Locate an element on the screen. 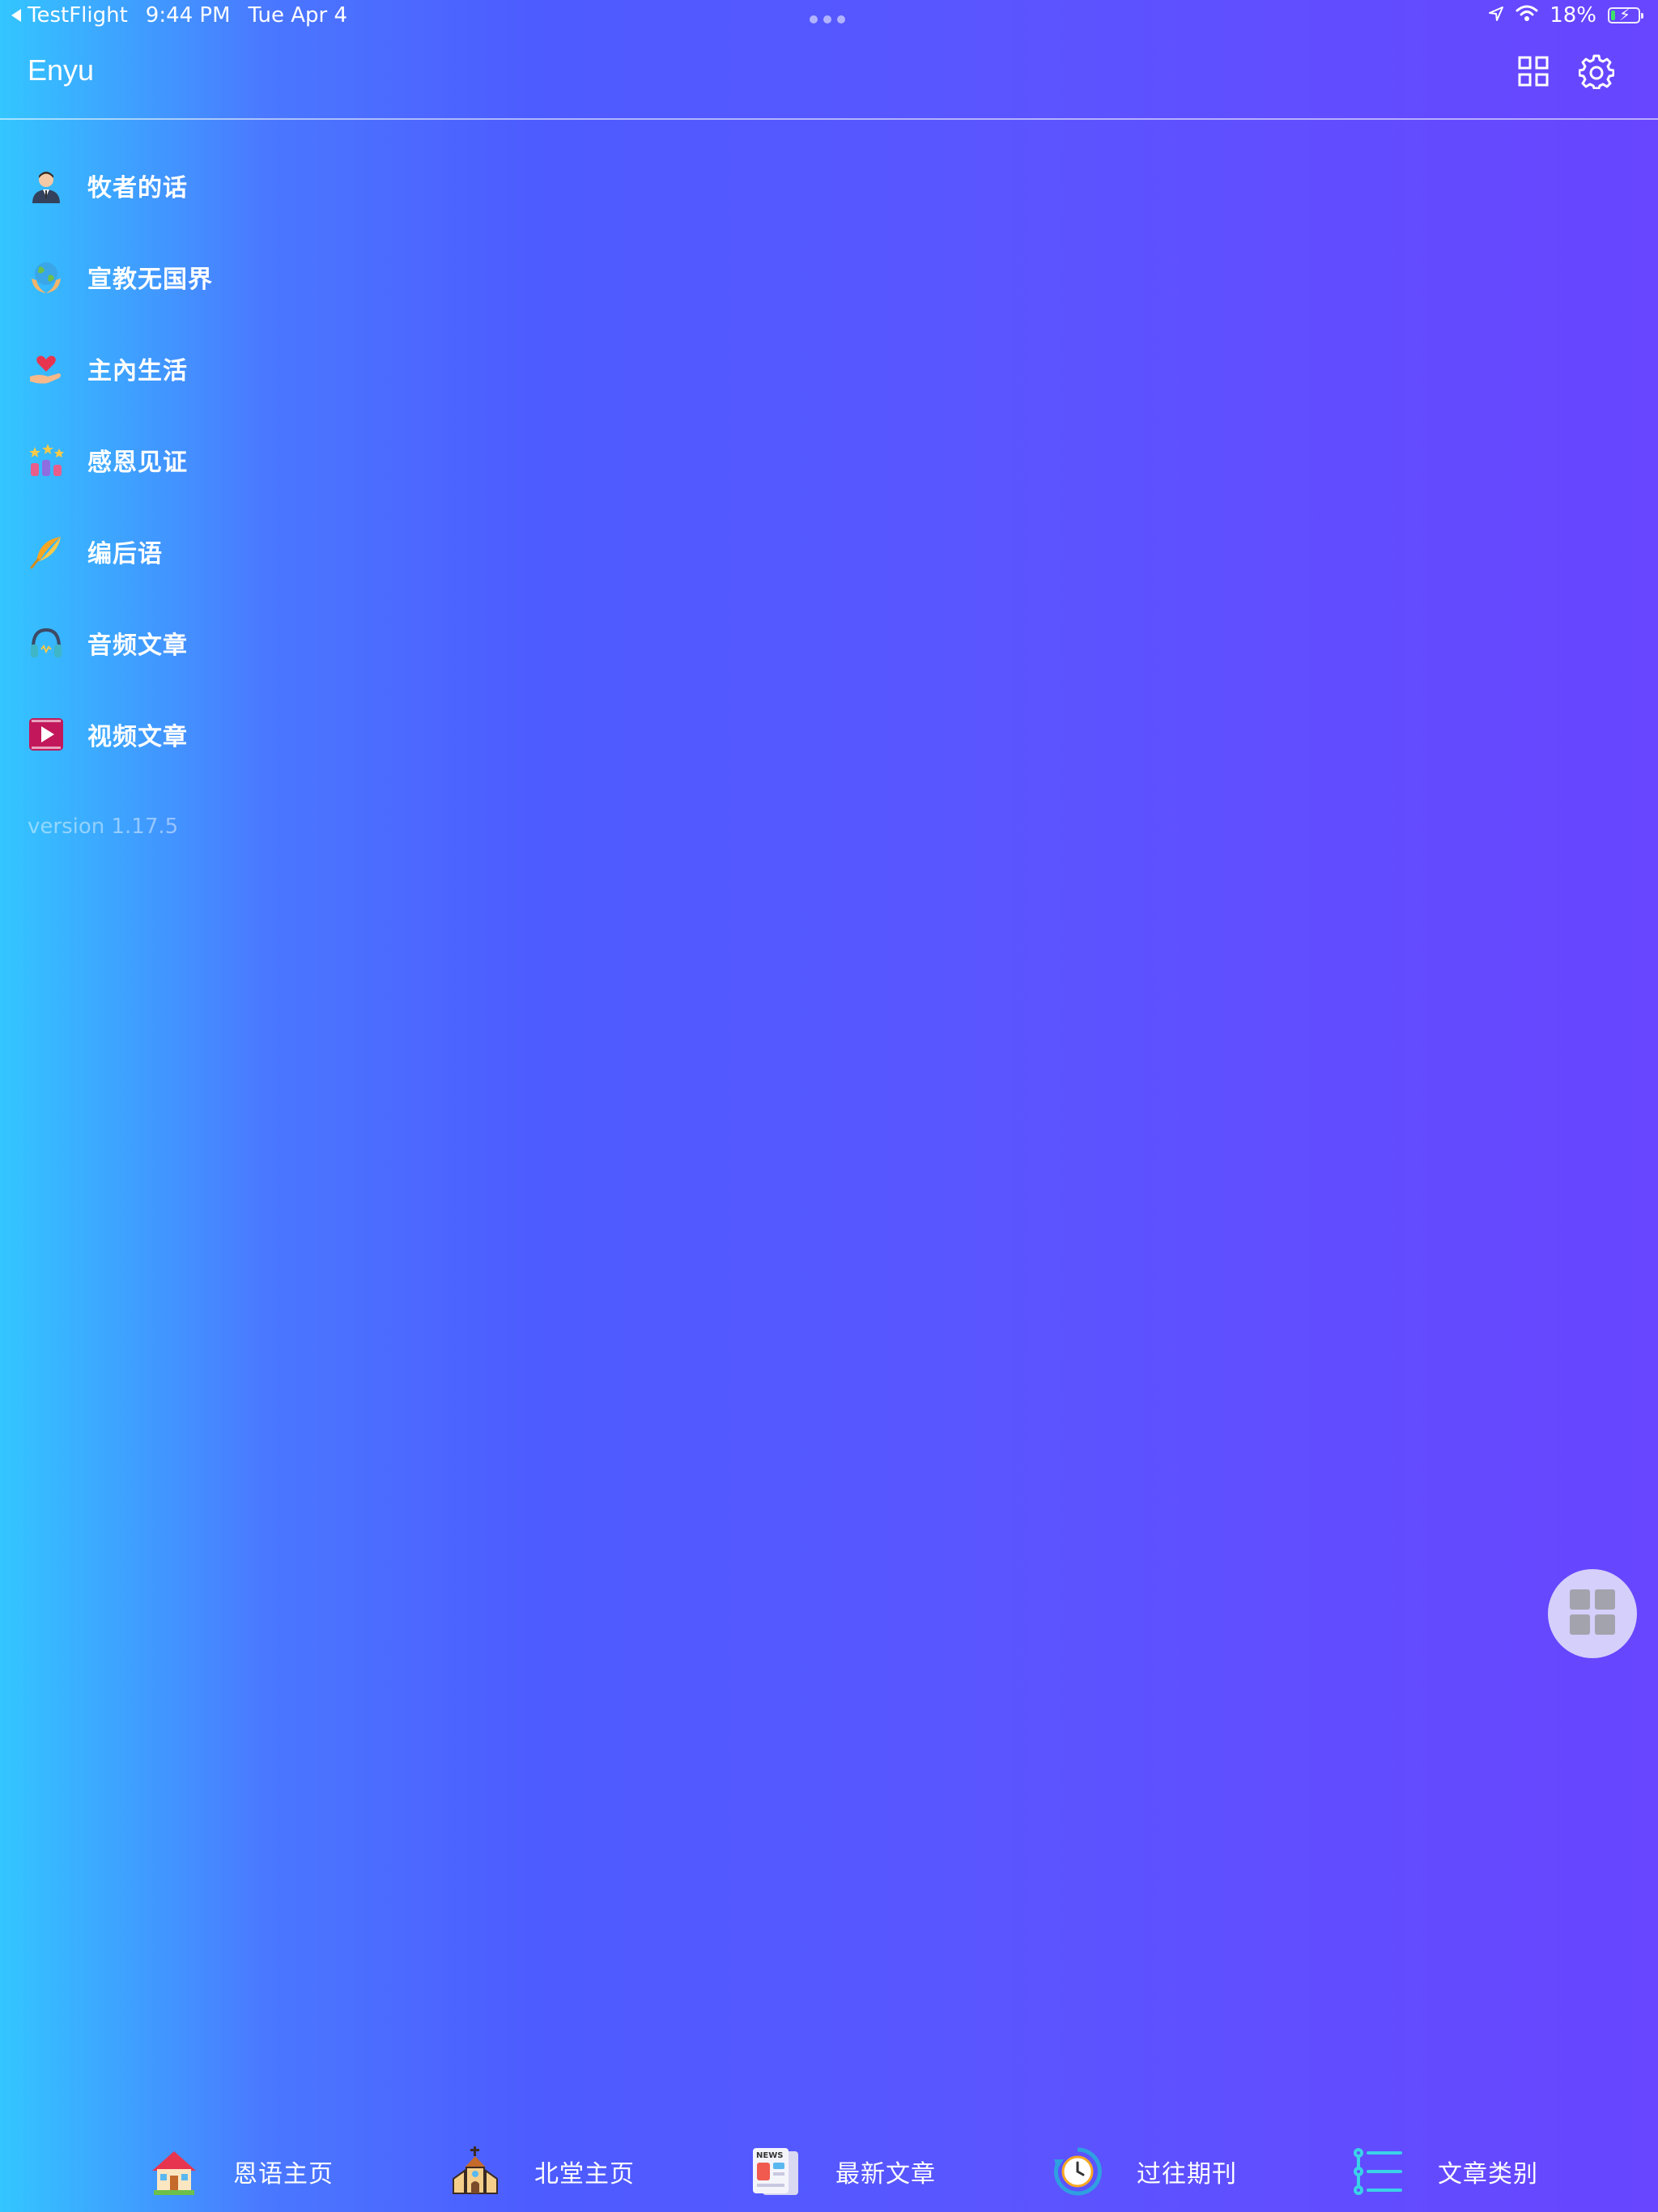 The image size is (1658, 2212). history-clock-icon is located at coordinates (1077, 2171).